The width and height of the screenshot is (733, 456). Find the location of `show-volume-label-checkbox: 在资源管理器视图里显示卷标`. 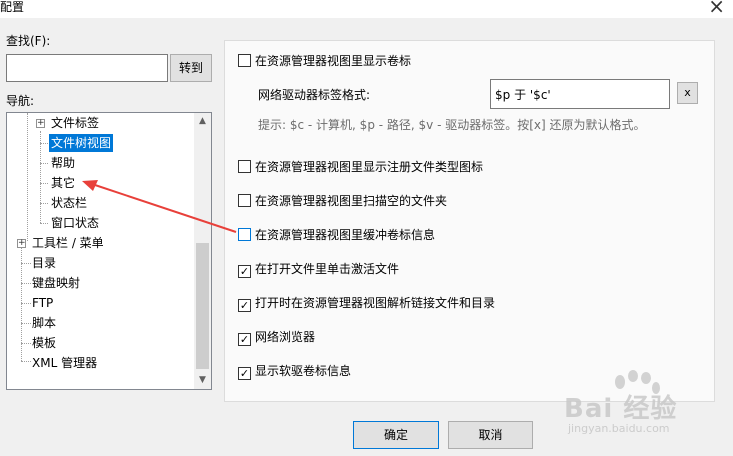

show-volume-label-checkbox: 在资源管理器视图里显示卷标 is located at coordinates (324, 61).